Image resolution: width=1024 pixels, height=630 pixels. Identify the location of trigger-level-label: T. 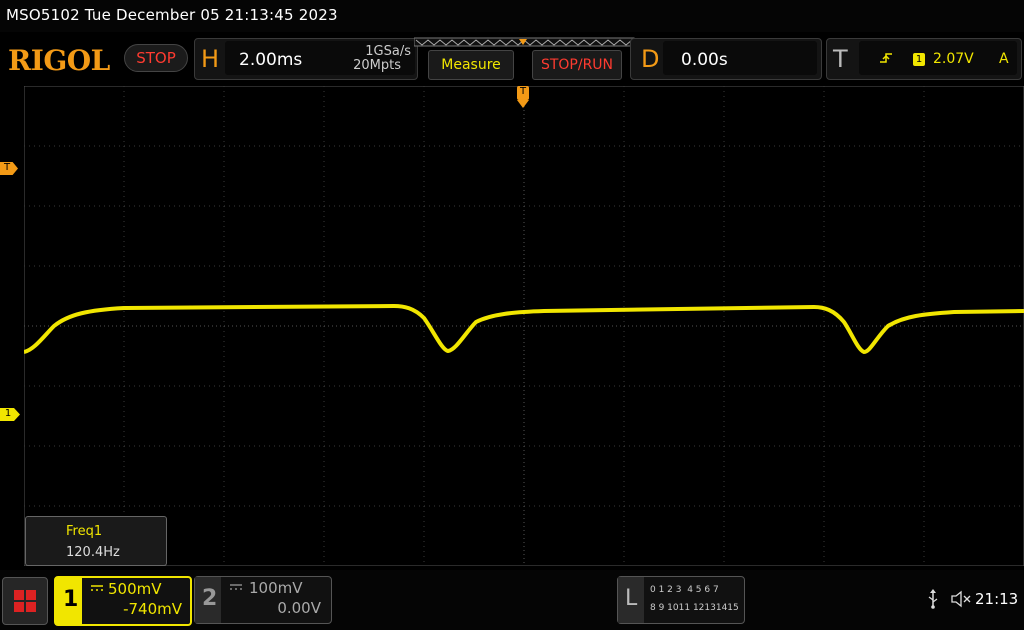
(7, 167).